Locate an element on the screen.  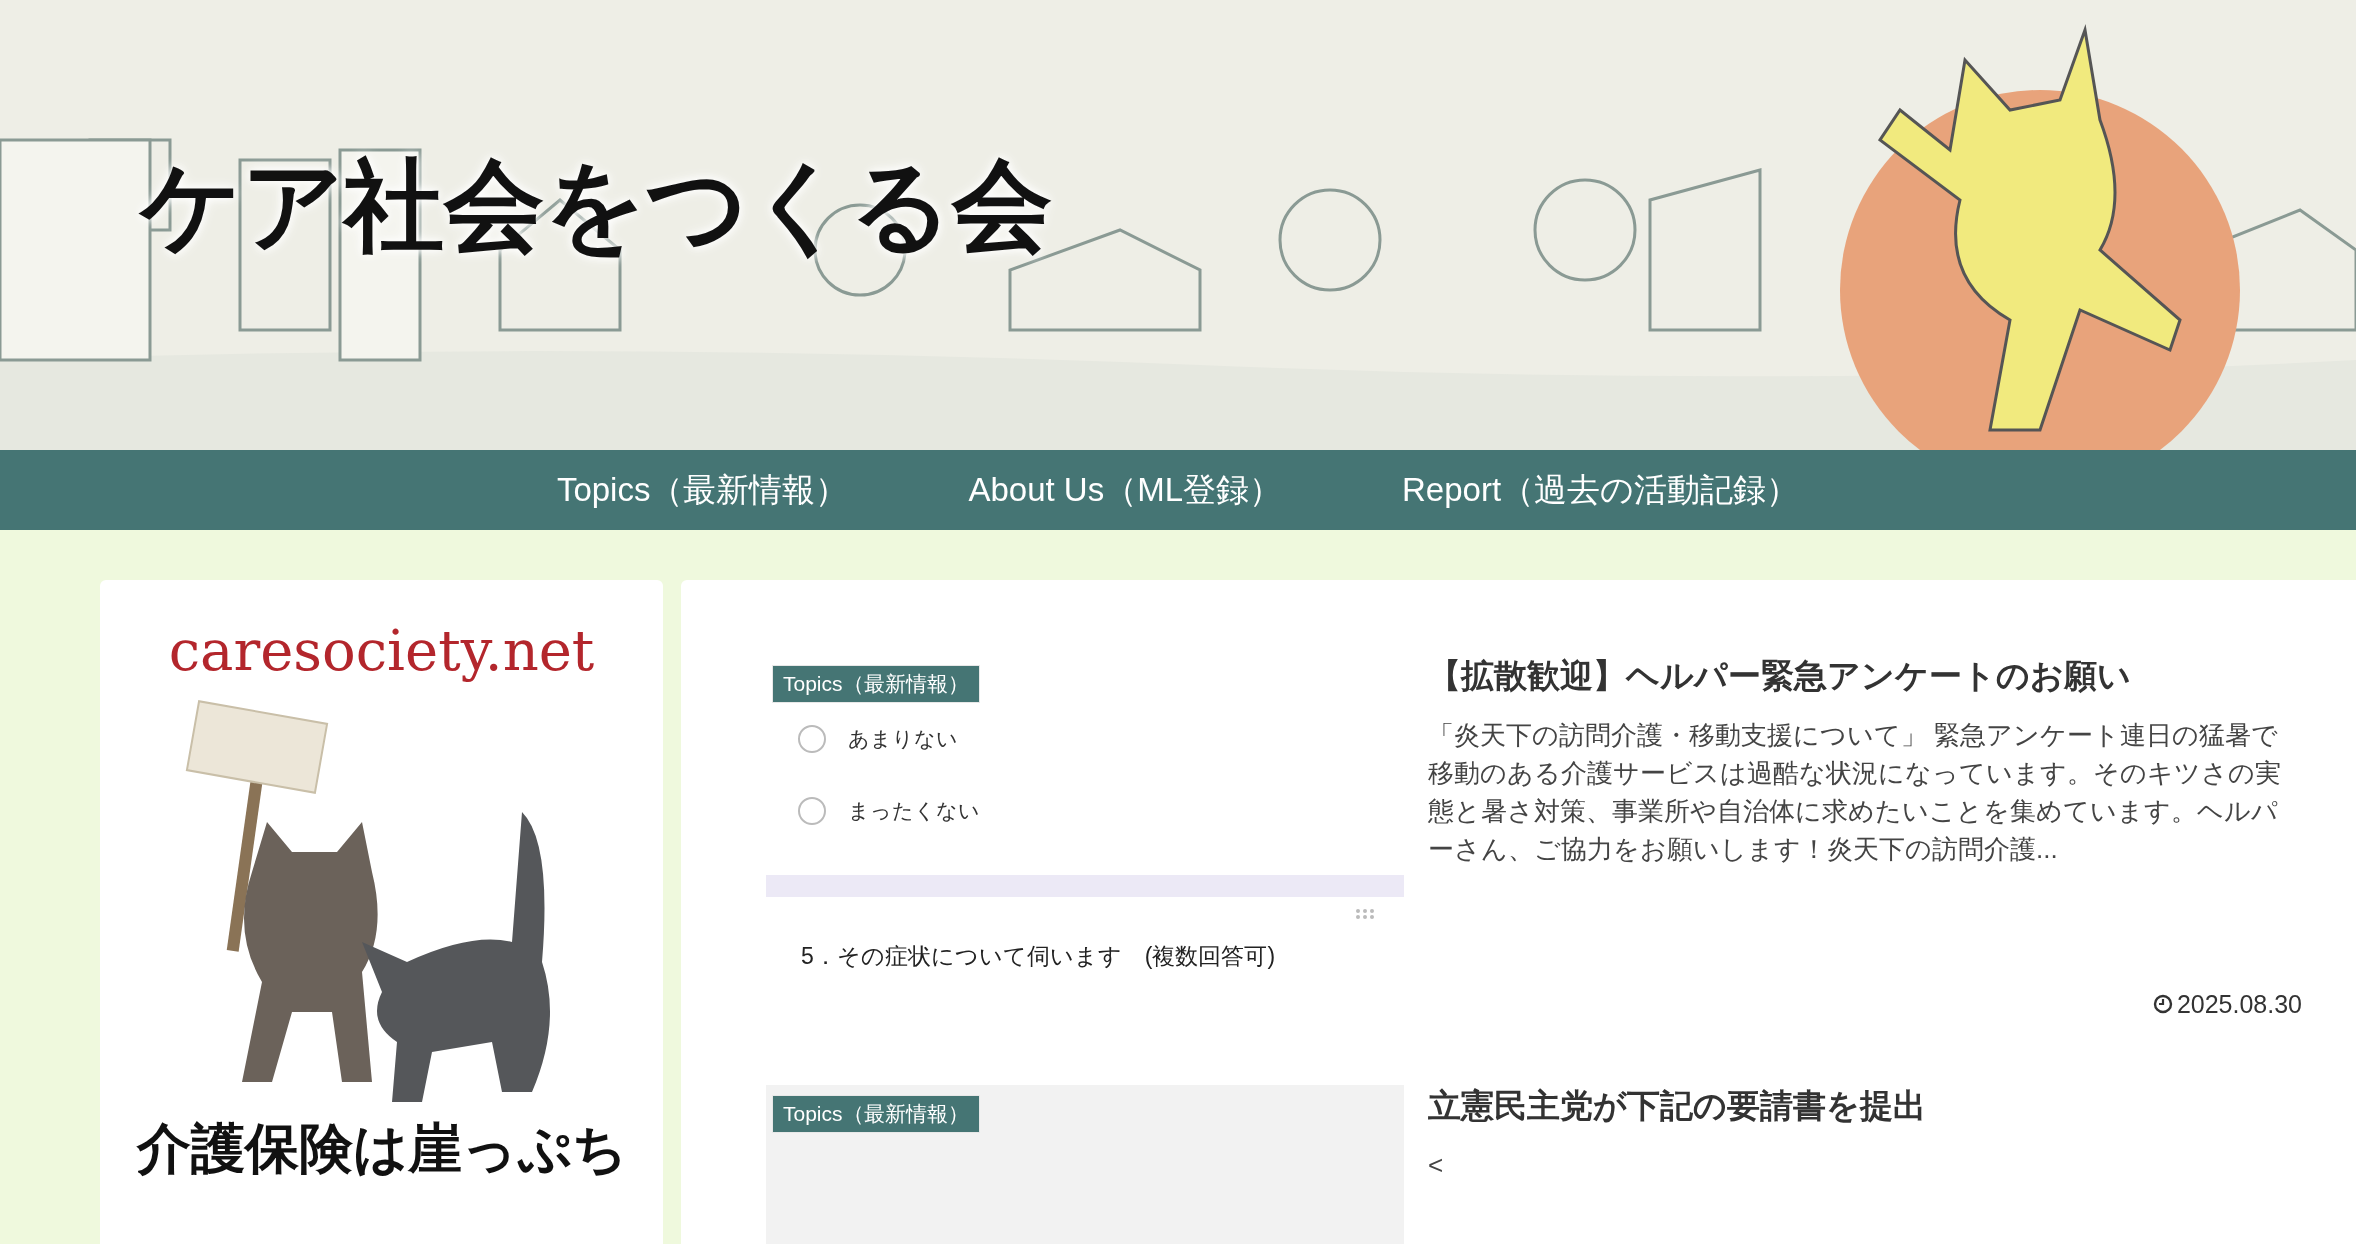
post-excerpt: < is located at coordinates (1436, 1165).